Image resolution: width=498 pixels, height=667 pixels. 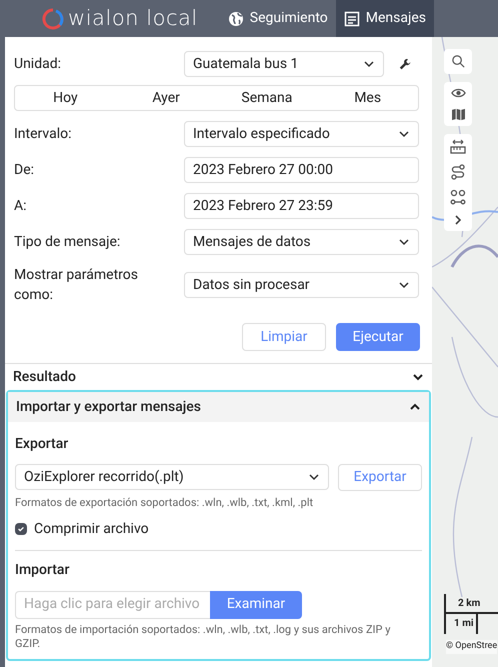 What do you see at coordinates (42, 444) in the screenshot?
I see `subsection-title: Exportar` at bounding box center [42, 444].